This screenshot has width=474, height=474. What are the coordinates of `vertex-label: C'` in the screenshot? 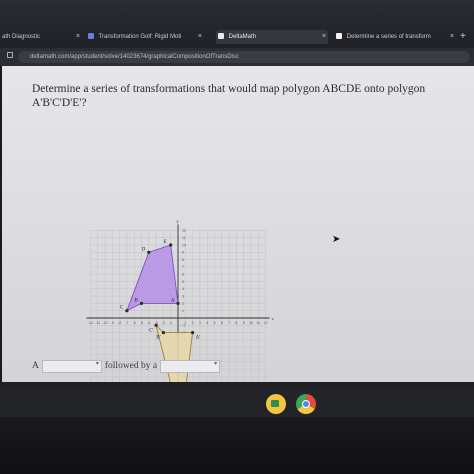 It's located at (151, 330).